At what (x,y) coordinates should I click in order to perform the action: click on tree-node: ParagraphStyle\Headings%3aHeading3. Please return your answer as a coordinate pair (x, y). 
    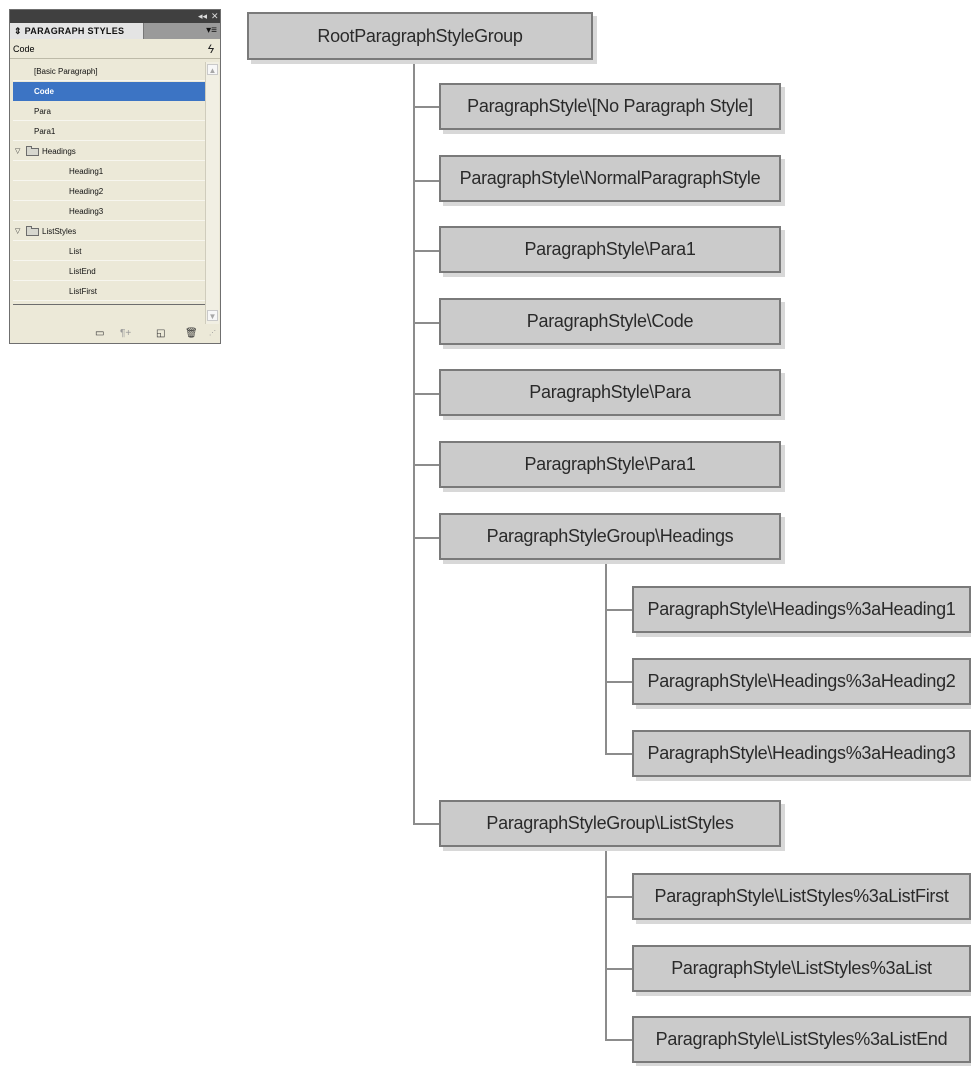
    Looking at the image, I should click on (801, 753).